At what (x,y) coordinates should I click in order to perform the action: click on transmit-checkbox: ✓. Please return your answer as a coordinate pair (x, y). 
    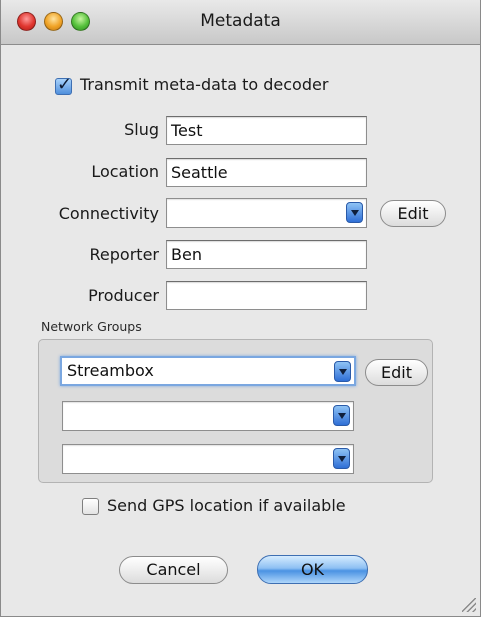
    Looking at the image, I should click on (63, 84).